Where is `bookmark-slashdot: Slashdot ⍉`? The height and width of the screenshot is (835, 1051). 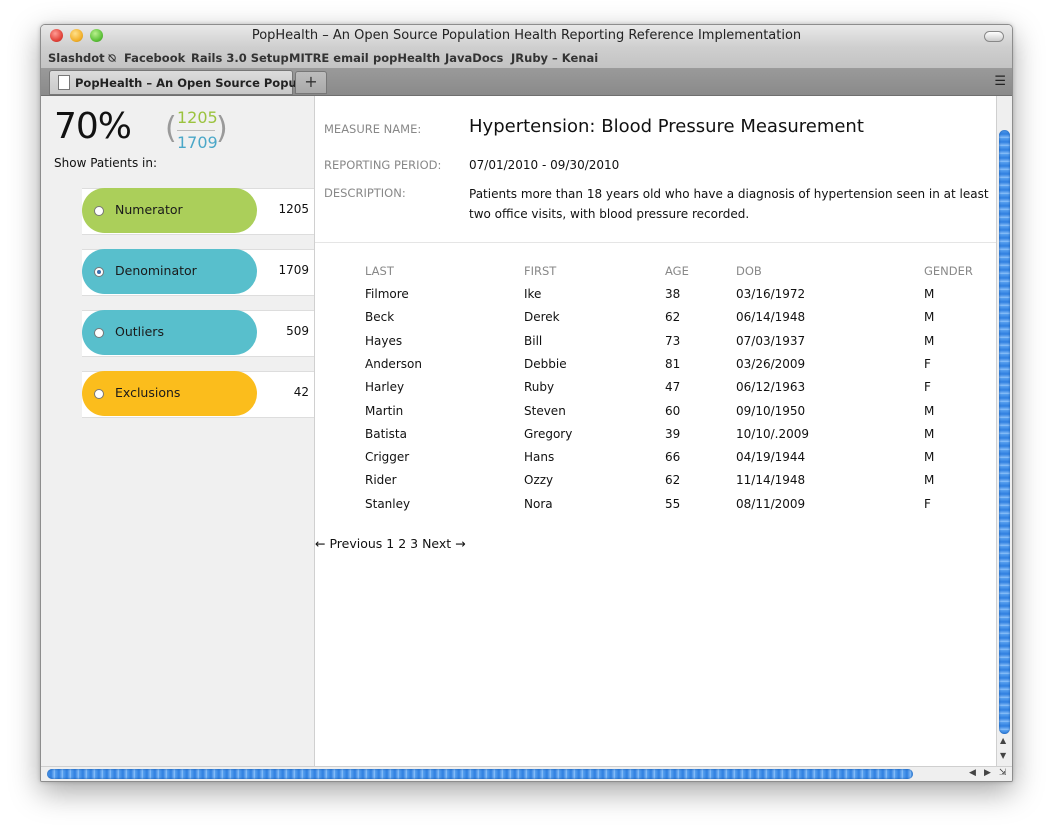 bookmark-slashdot: Slashdot ⍉ is located at coordinates (82, 58).